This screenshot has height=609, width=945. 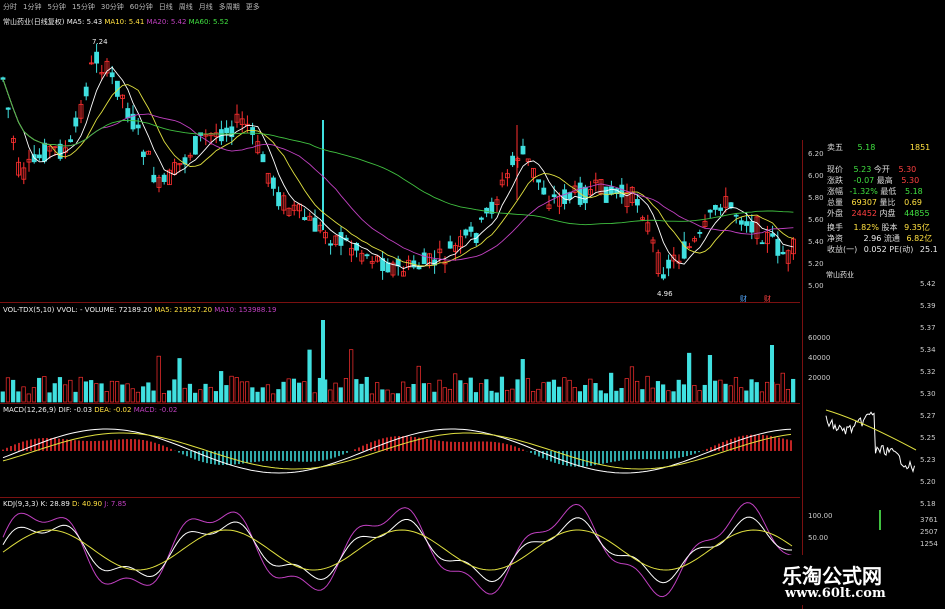 I want to click on high-price-label: 7.24, so click(x=100, y=42).